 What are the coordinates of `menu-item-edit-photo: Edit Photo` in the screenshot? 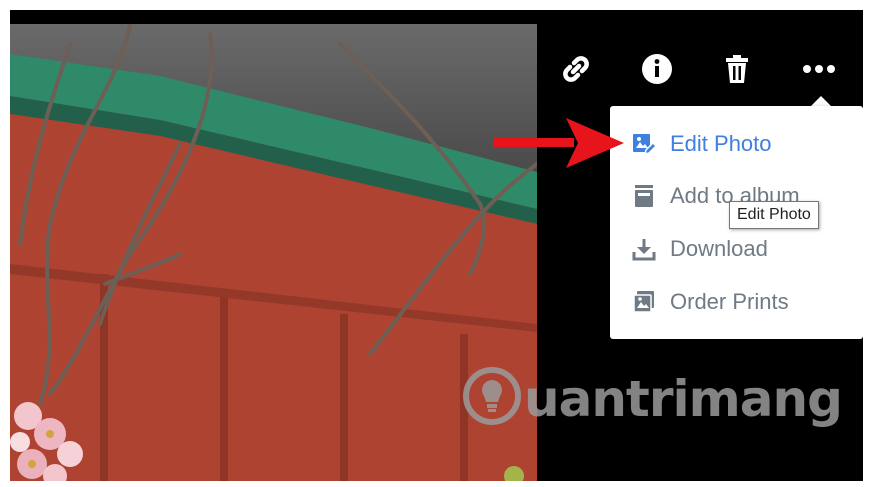 It's located at (736, 144).